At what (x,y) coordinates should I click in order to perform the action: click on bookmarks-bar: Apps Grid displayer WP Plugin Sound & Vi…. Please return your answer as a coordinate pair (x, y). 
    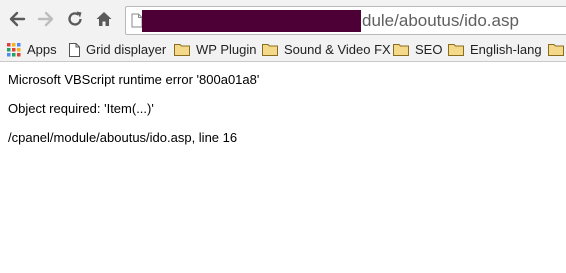
    Looking at the image, I should click on (283, 49).